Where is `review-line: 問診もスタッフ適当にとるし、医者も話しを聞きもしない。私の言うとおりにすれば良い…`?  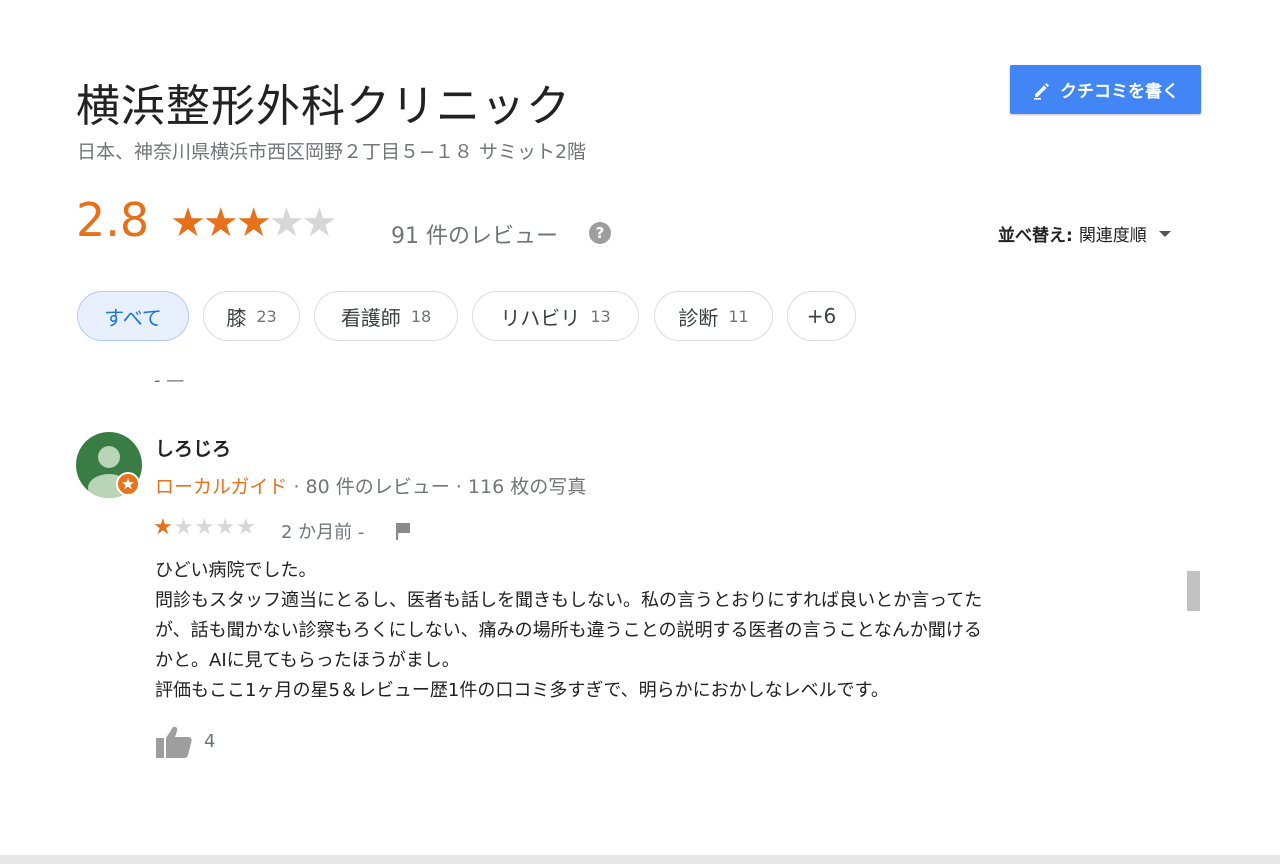
review-line: 問診もスタッフ適当にとるし、医者も話しを聞きもしない。私の言うとおりにすれば良い… is located at coordinates (569, 600).